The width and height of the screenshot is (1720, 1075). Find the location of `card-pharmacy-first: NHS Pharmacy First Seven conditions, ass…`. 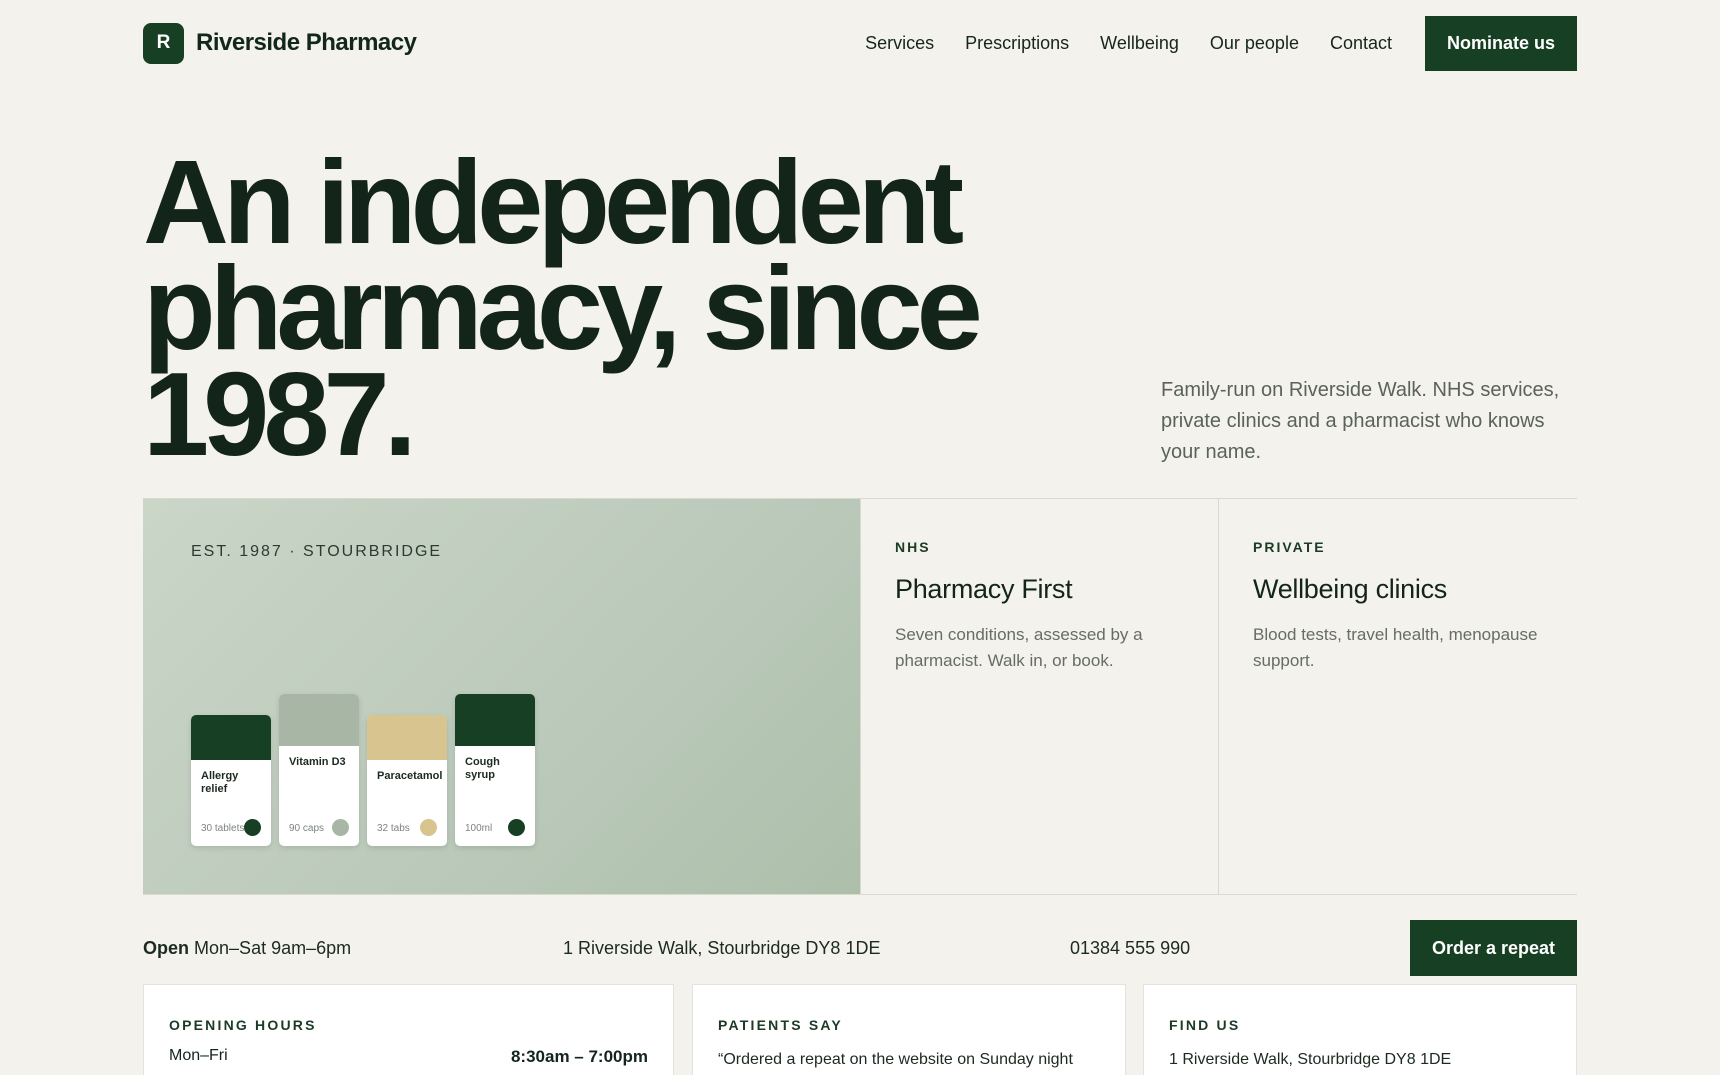

card-pharmacy-first: NHS Pharmacy First Seven conditions, ass… is located at coordinates (1039, 696).